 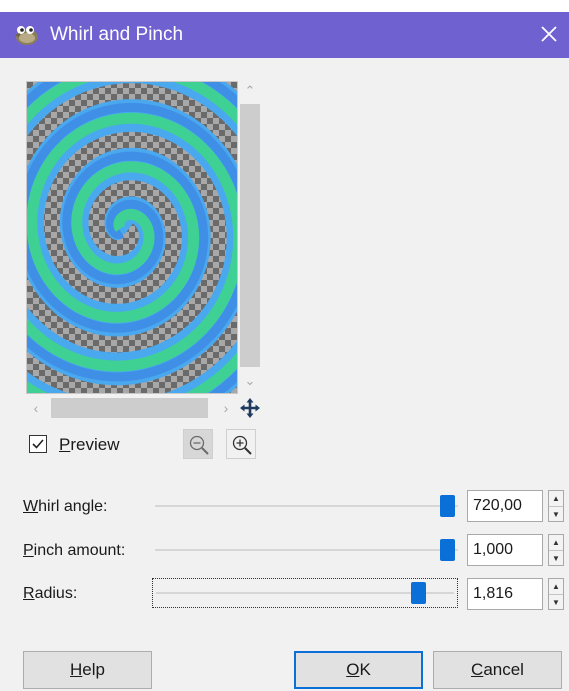 What do you see at coordinates (26, 35) in the screenshot?
I see `gimp-wilber-icon` at bounding box center [26, 35].